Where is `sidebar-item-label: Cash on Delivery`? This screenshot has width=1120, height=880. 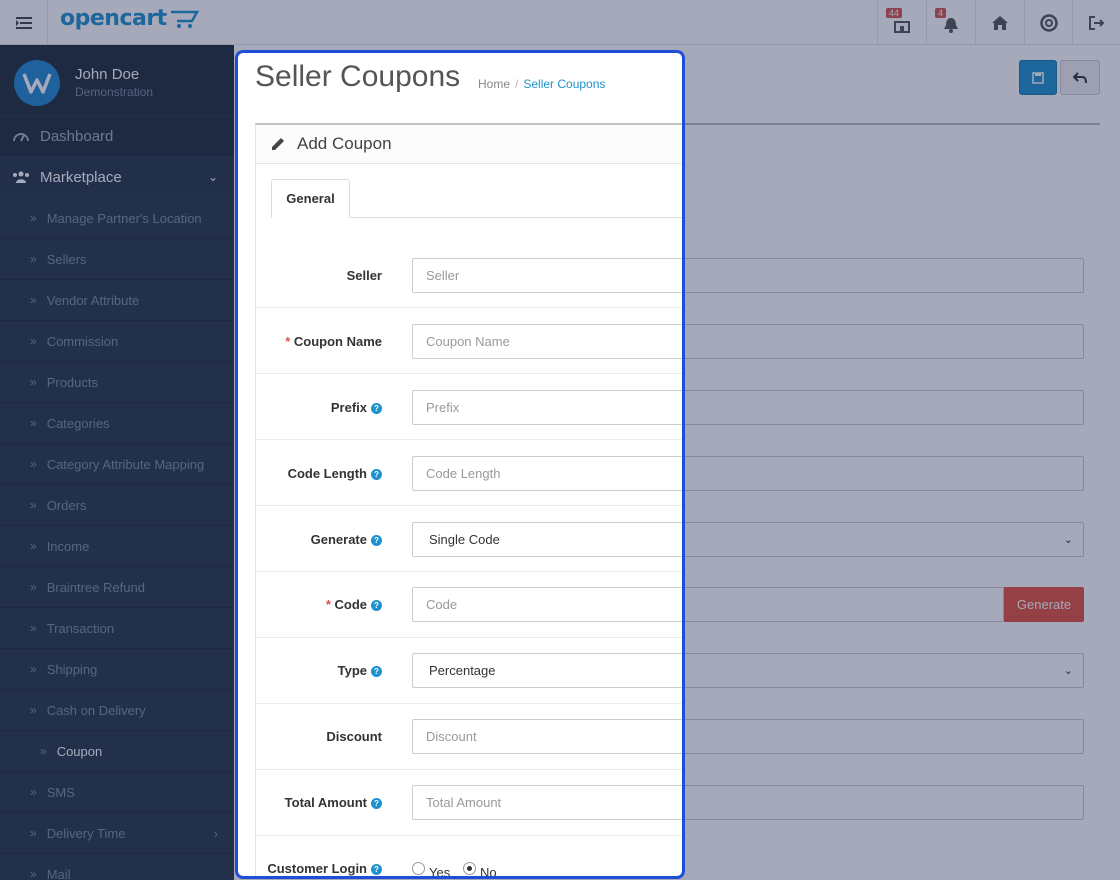 sidebar-item-label: Cash on Delivery is located at coordinates (96, 710).